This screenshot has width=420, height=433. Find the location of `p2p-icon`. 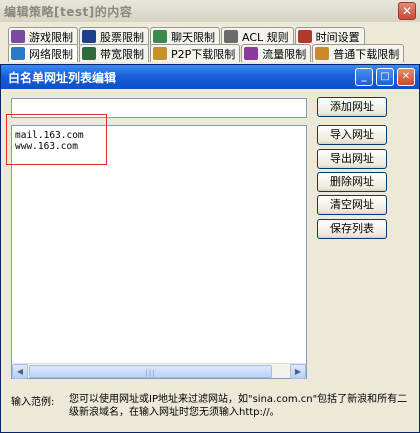

p2p-icon is located at coordinates (160, 53).